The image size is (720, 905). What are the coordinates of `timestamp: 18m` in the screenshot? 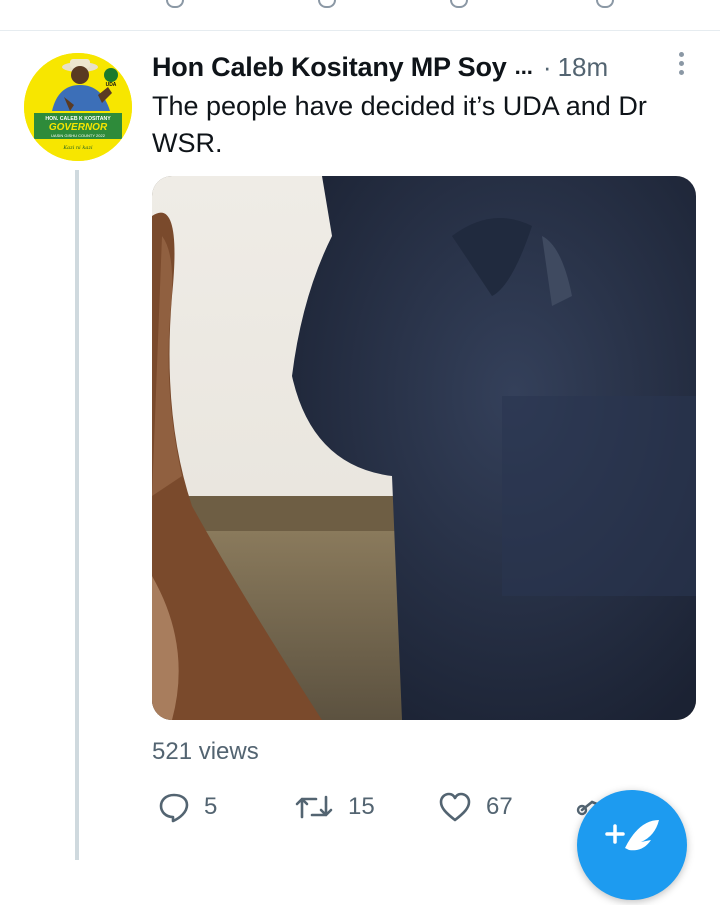 It's located at (583, 67).